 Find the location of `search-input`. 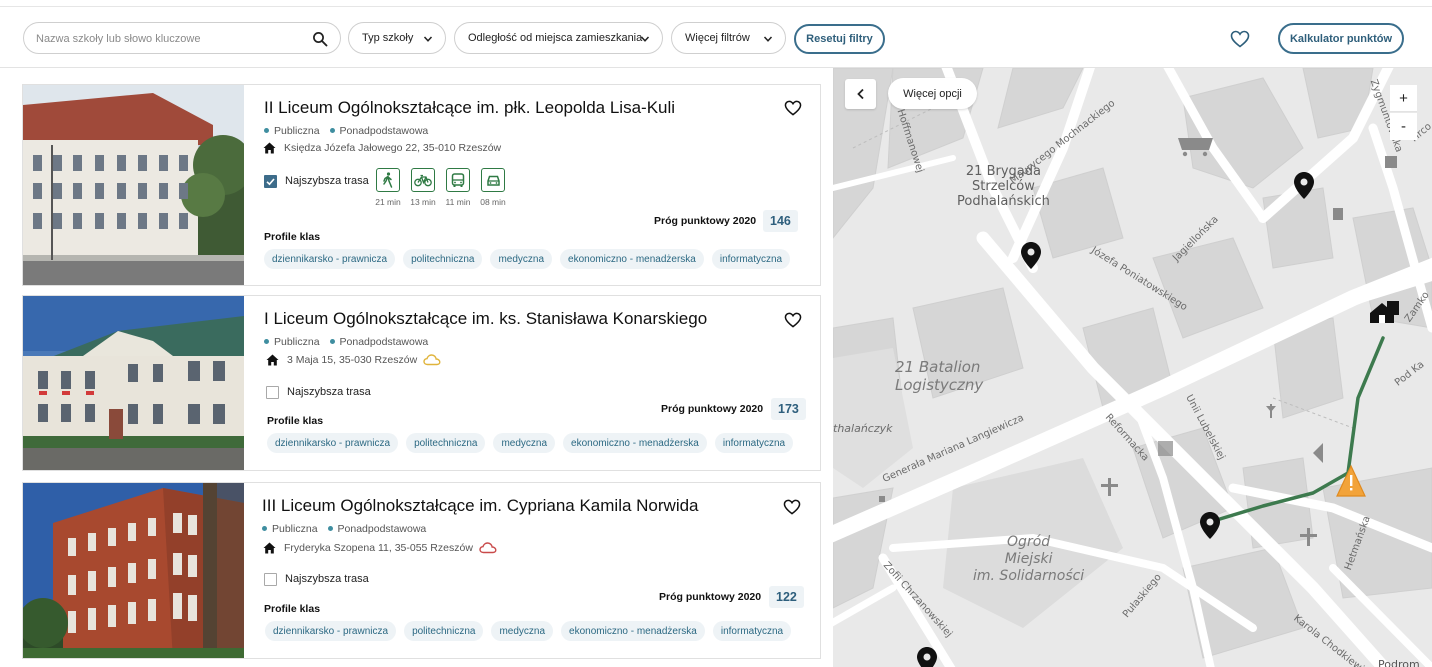

search-input is located at coordinates (171, 39).